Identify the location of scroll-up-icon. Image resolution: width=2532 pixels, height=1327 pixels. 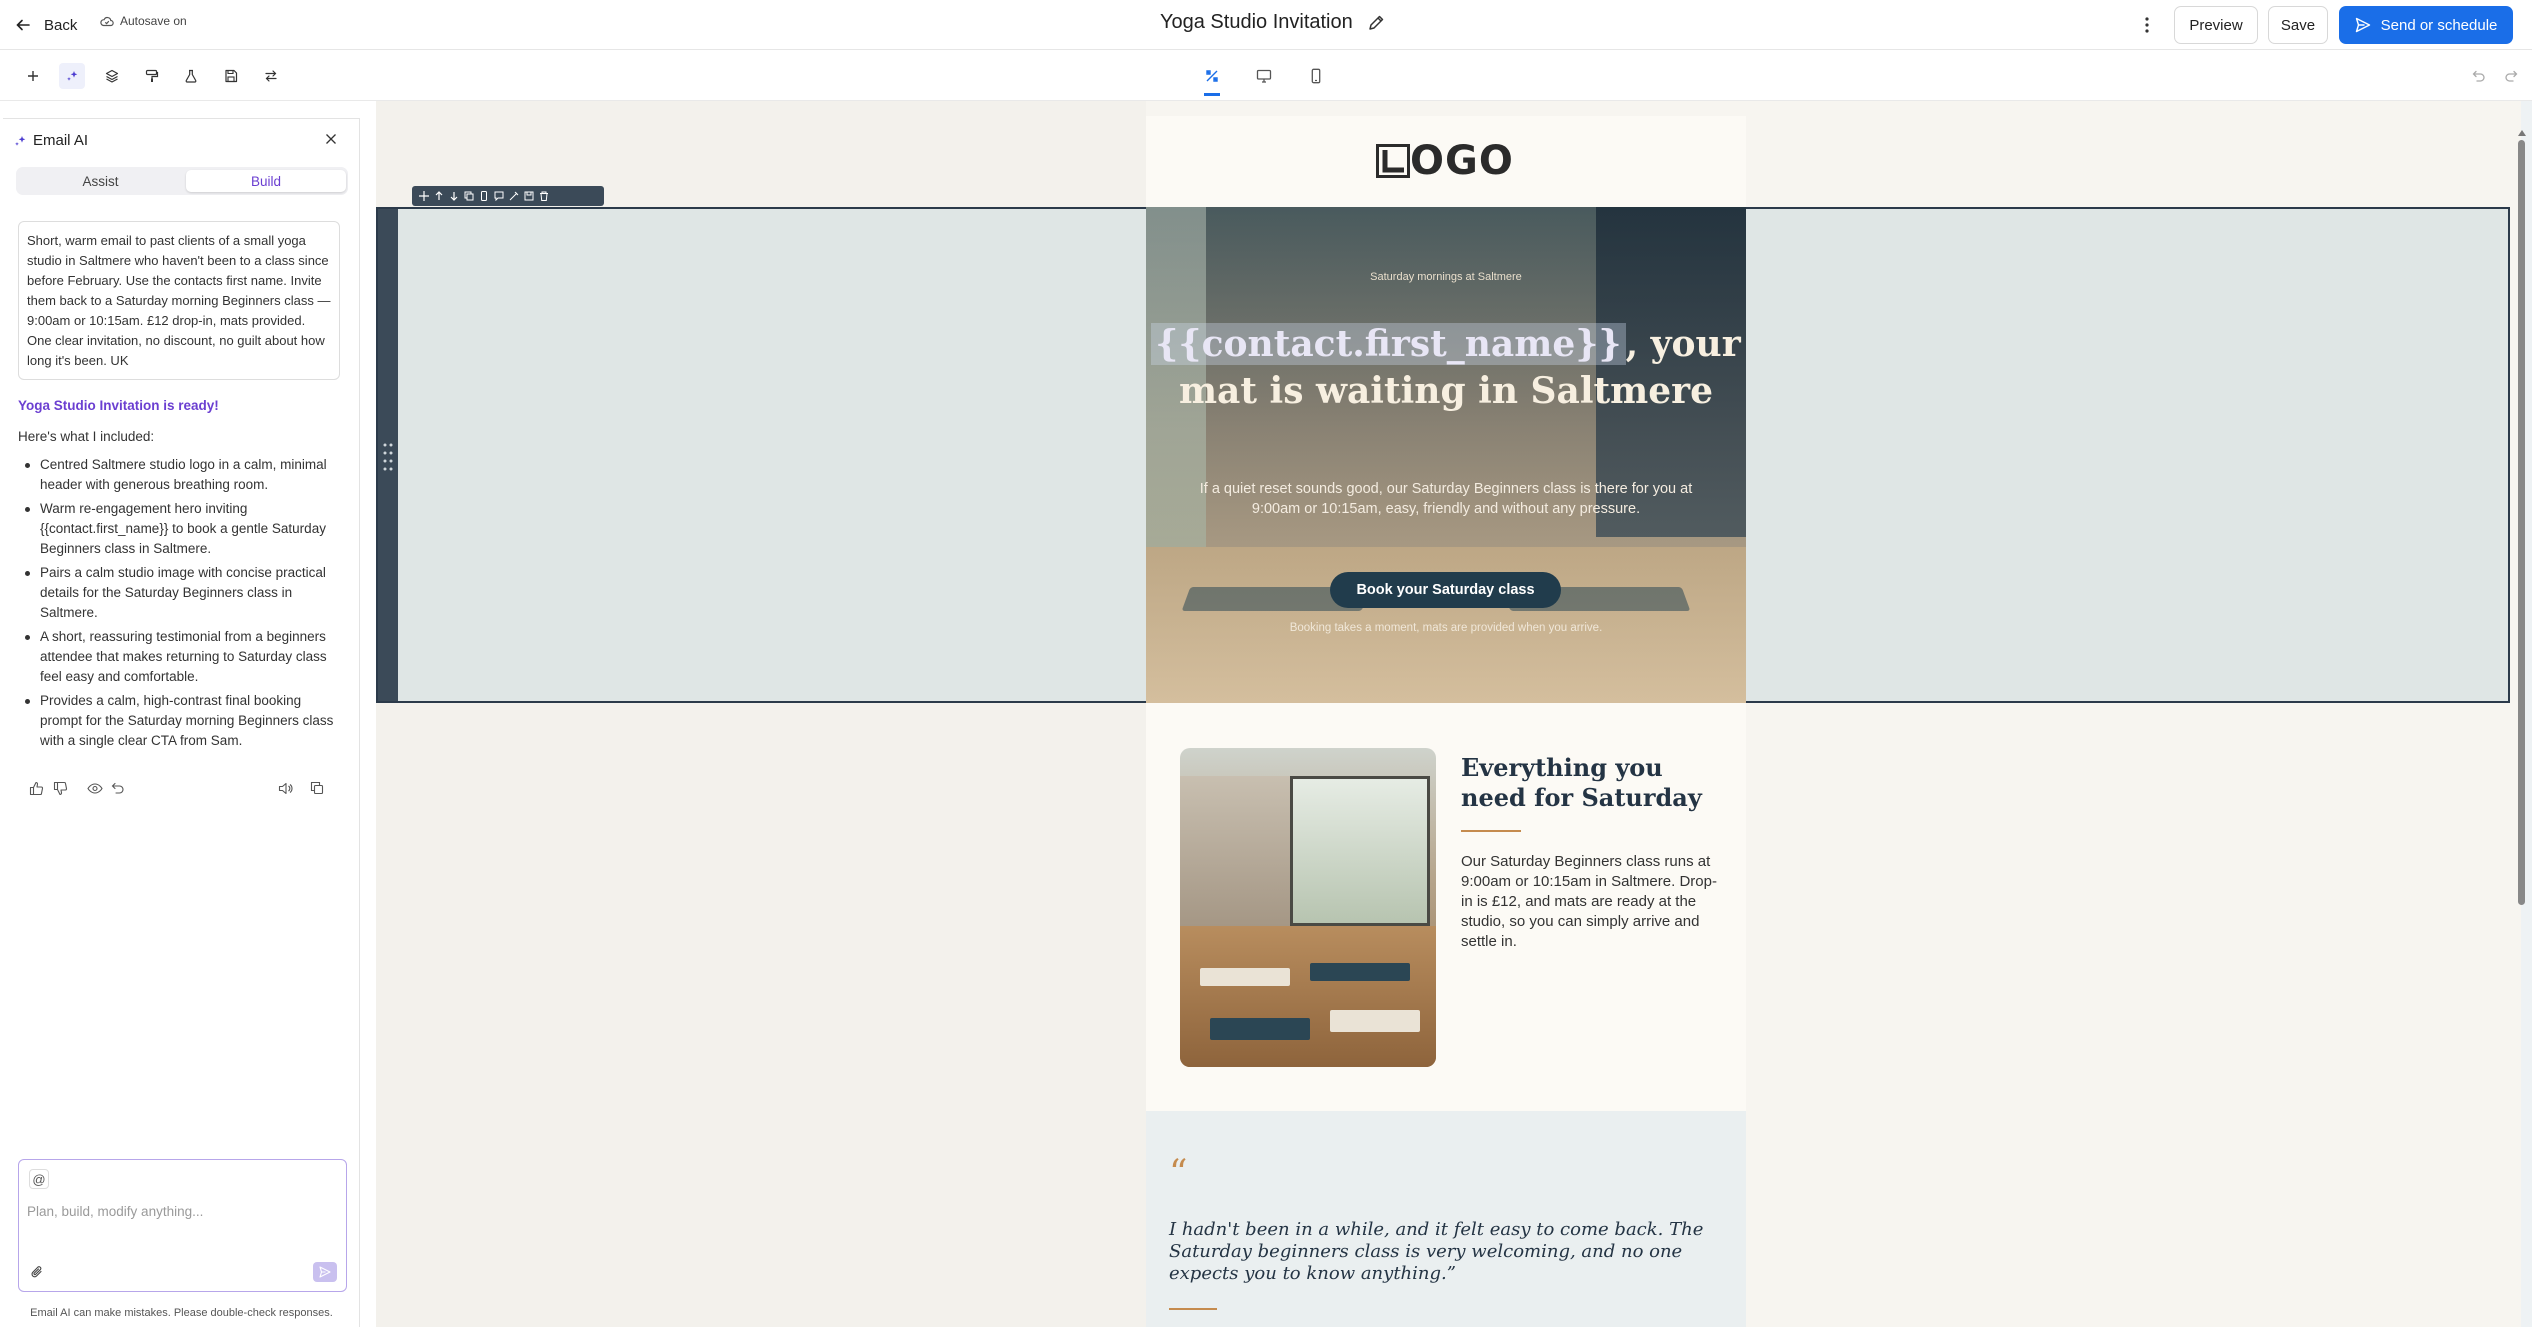
(2522, 133).